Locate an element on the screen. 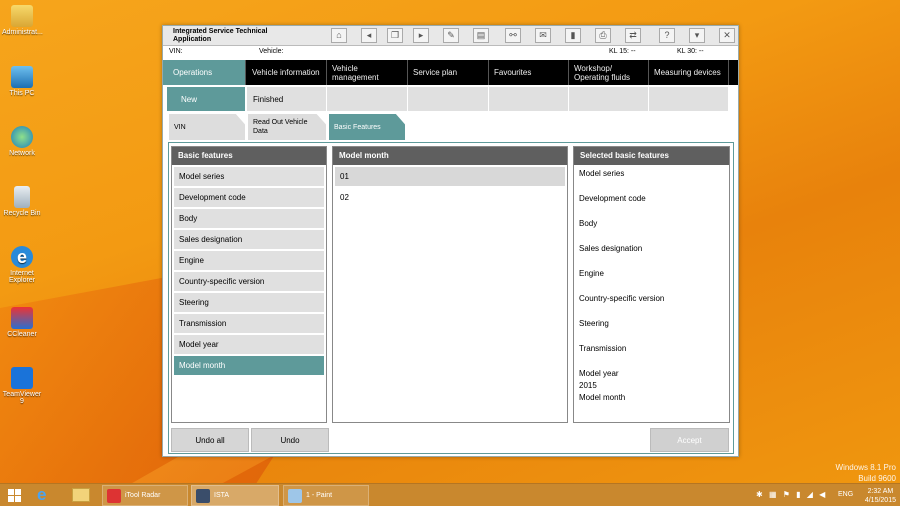 The image size is (900, 506). ccleaner-icon is located at coordinates (22, 318).